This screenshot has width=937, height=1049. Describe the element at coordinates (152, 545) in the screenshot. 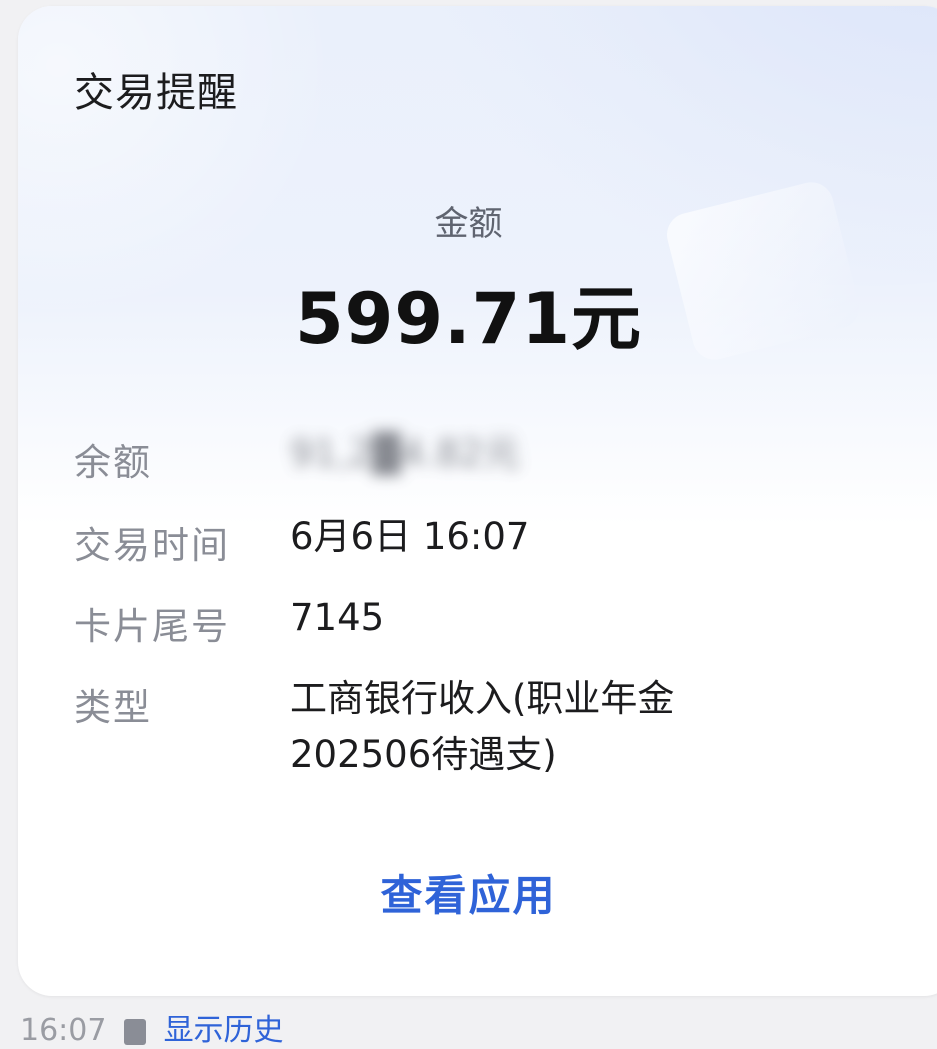

I see `transaction-time-label: 交易时间` at that location.